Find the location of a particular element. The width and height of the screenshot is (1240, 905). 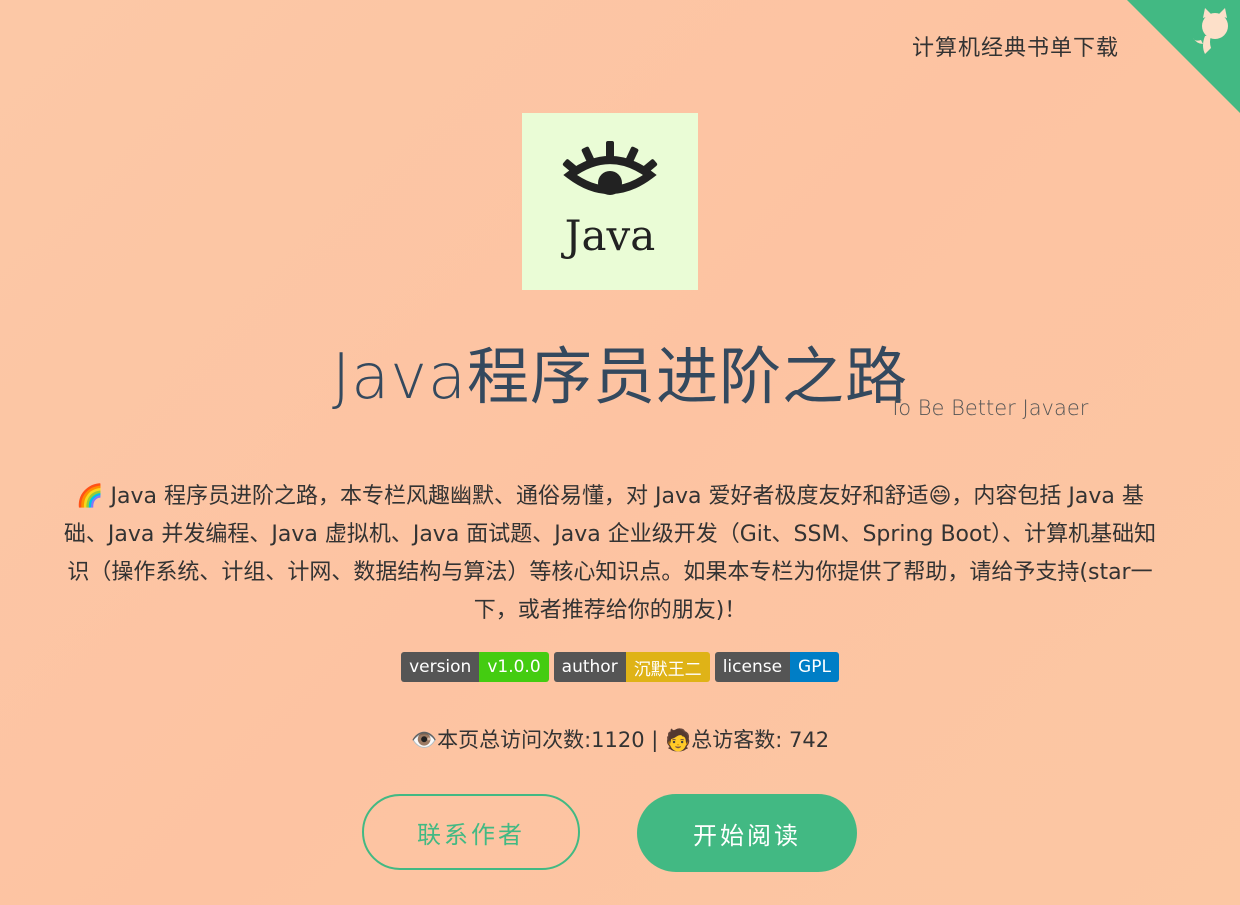

page-visits-count: 1120 is located at coordinates (618, 740).